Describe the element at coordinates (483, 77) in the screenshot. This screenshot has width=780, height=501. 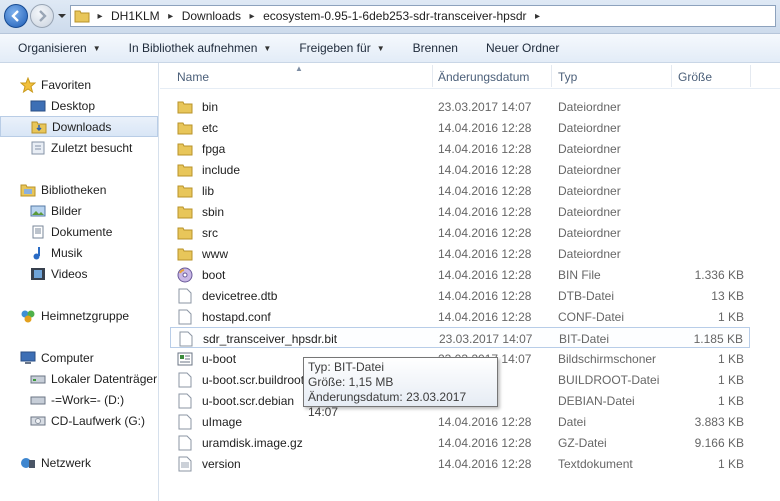
I see `column-date: Änderungsdatum` at that location.